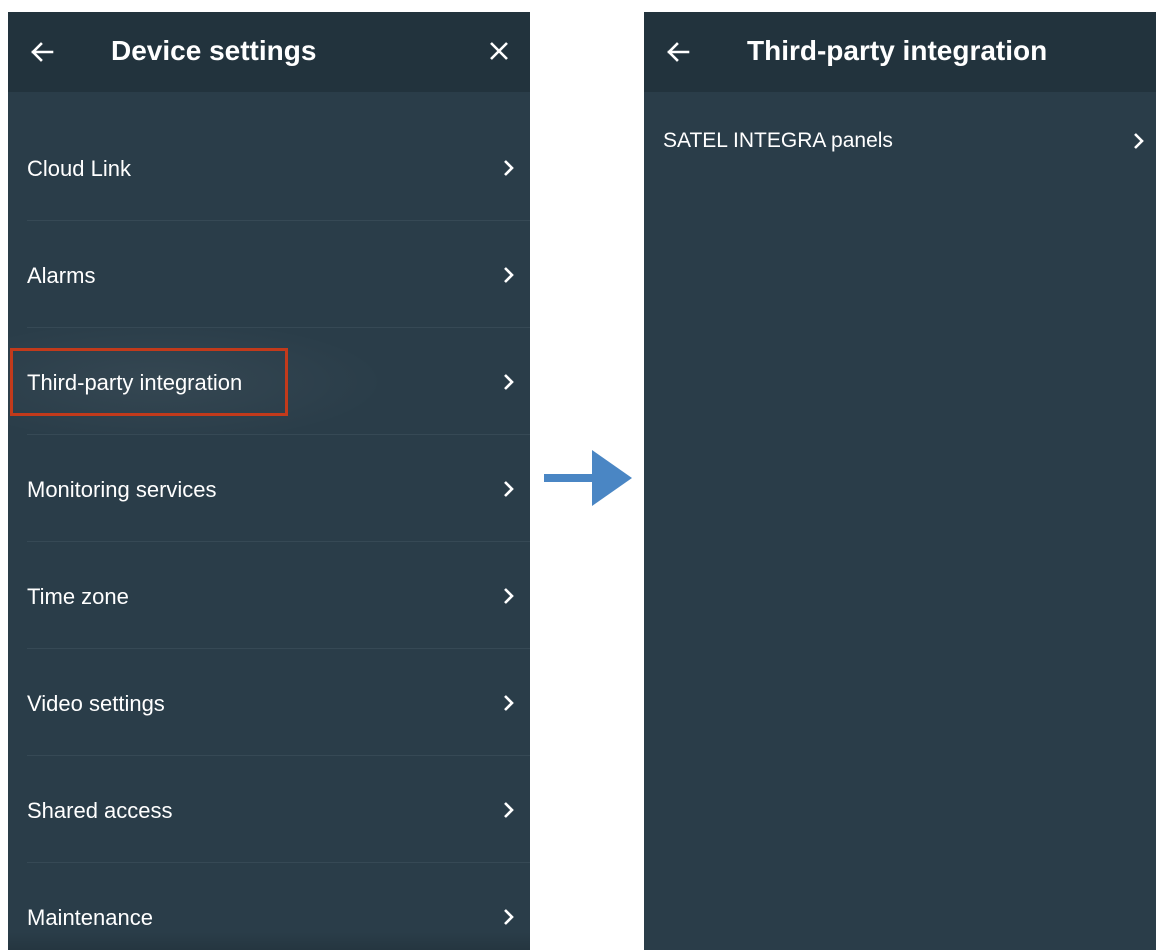 This screenshot has height=950, width=1156. Describe the element at coordinates (778, 140) in the screenshot. I see `menu-item-label: SATEL INTEGRA panels` at that location.